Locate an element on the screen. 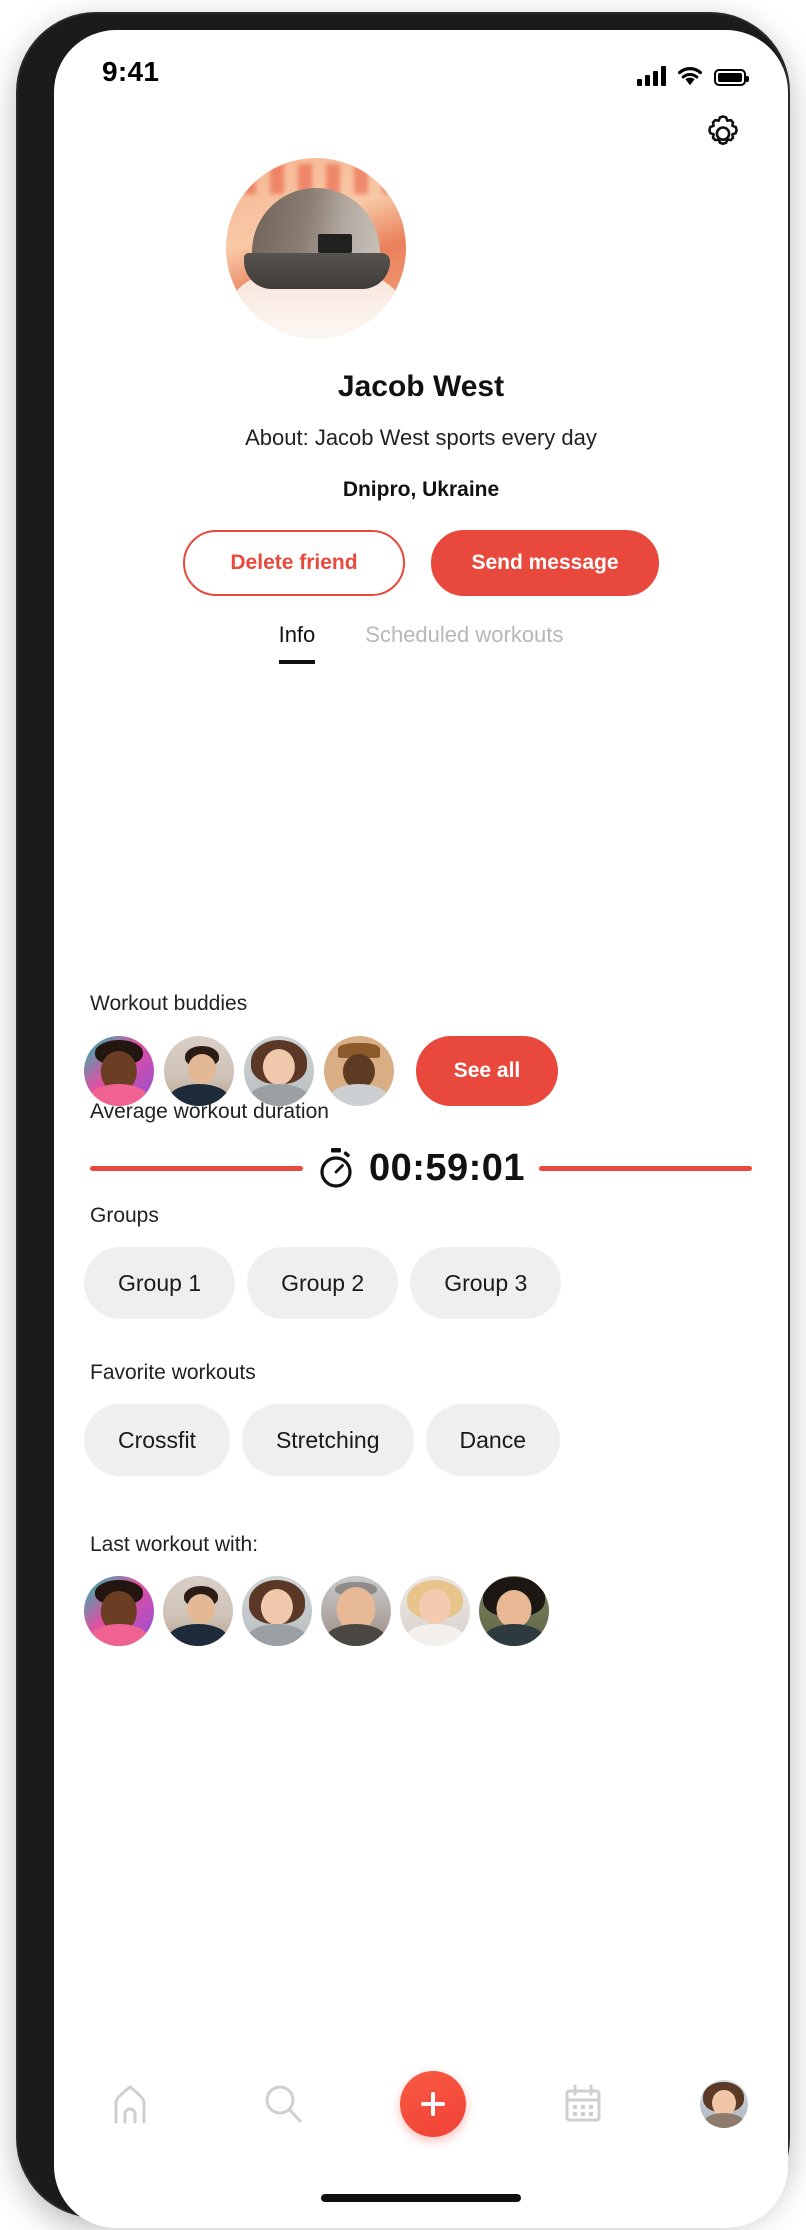  profile-tabs: Info Scheduled workouts is located at coordinates (421, 643).